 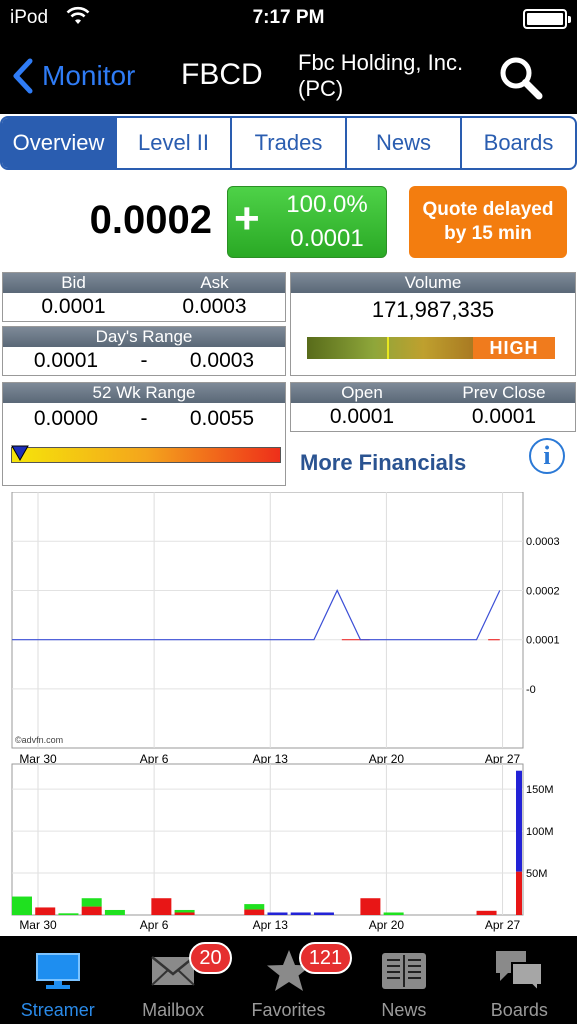 I want to click on search-button, so click(x=520, y=80).